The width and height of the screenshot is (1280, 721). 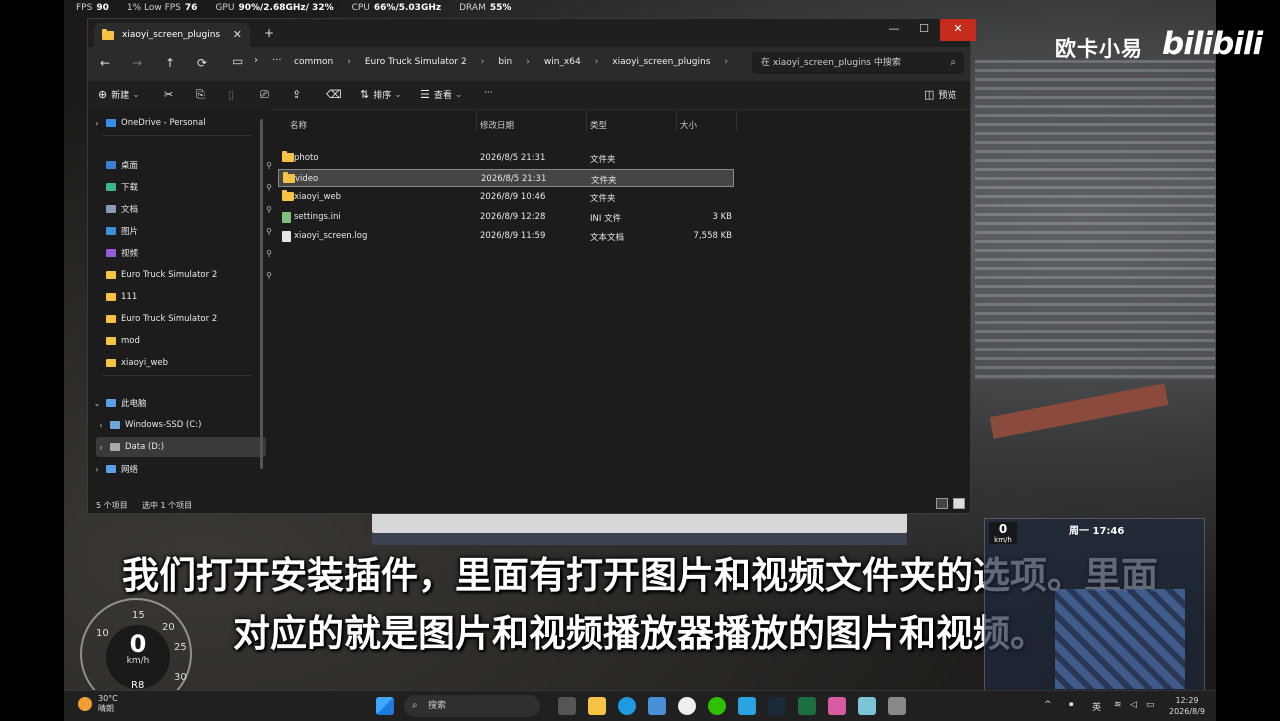 I want to click on delete-button: ⌫, so click(x=336, y=94).